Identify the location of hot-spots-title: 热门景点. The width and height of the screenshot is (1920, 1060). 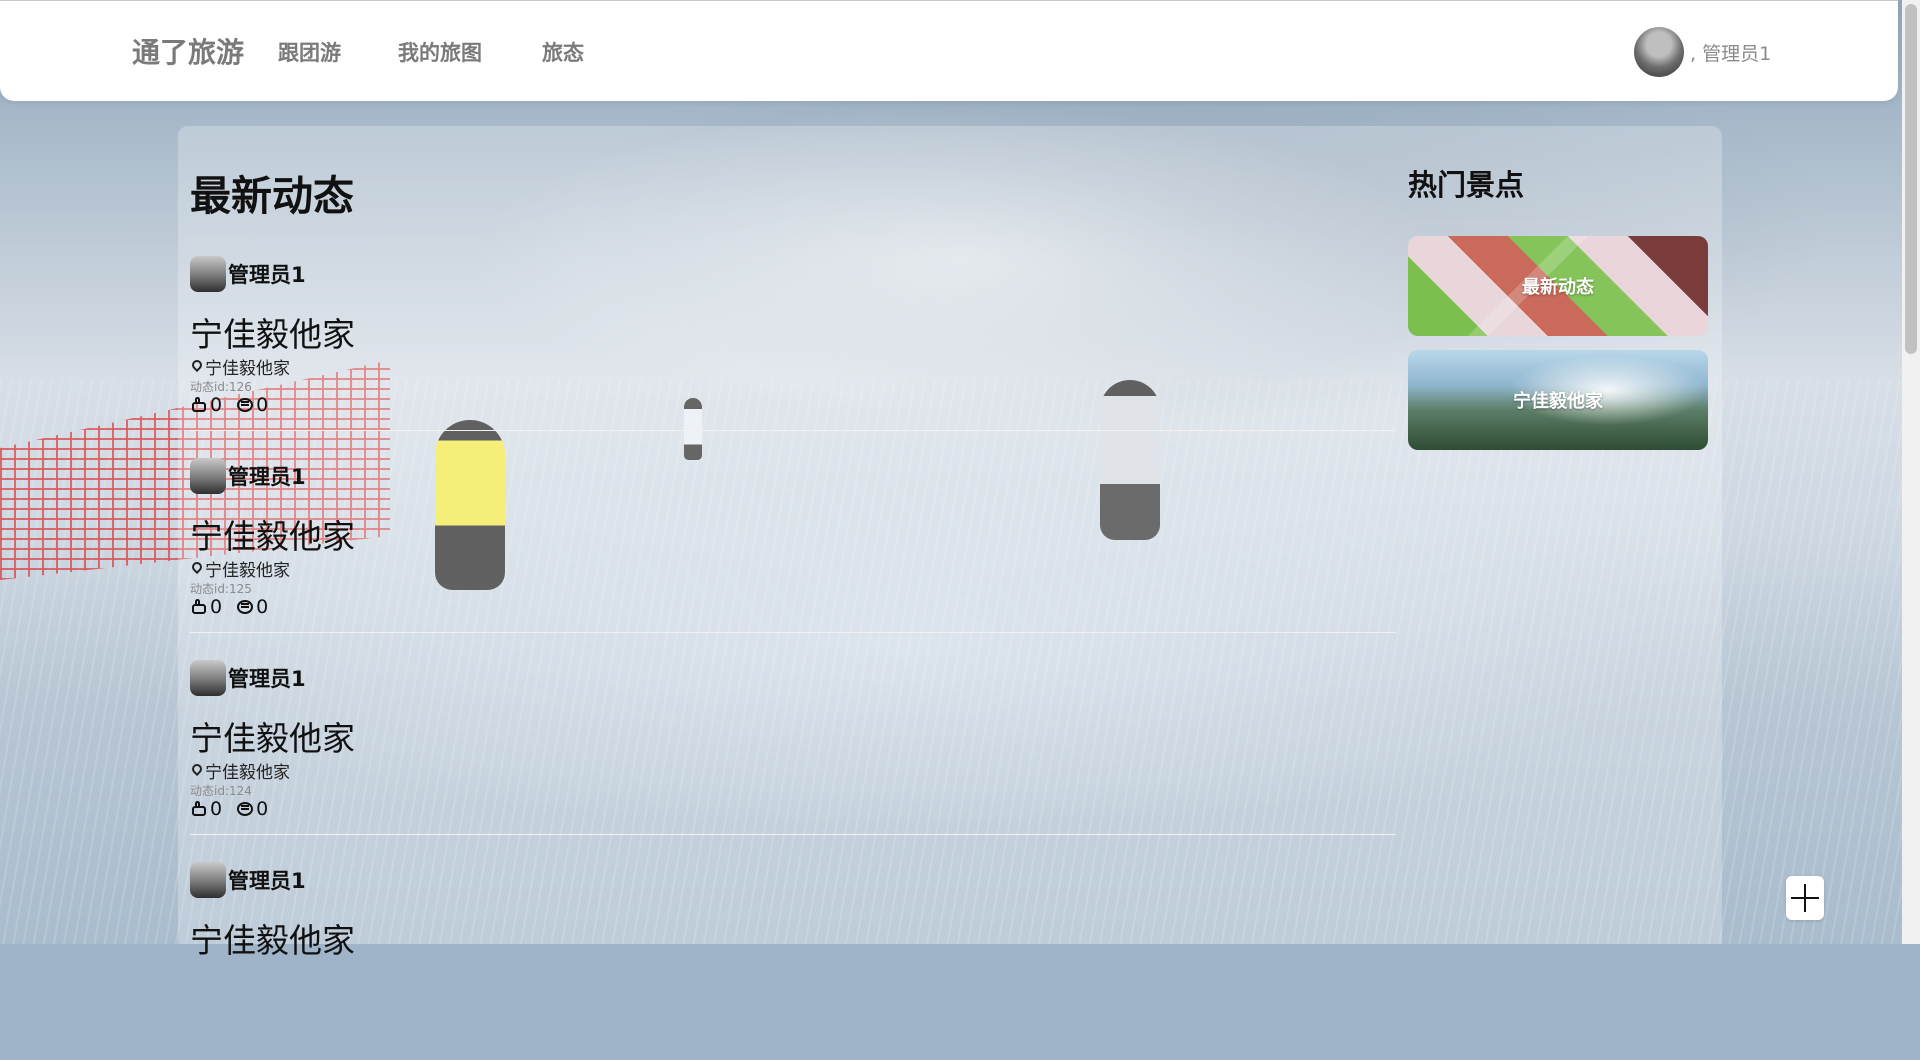
(1466, 185).